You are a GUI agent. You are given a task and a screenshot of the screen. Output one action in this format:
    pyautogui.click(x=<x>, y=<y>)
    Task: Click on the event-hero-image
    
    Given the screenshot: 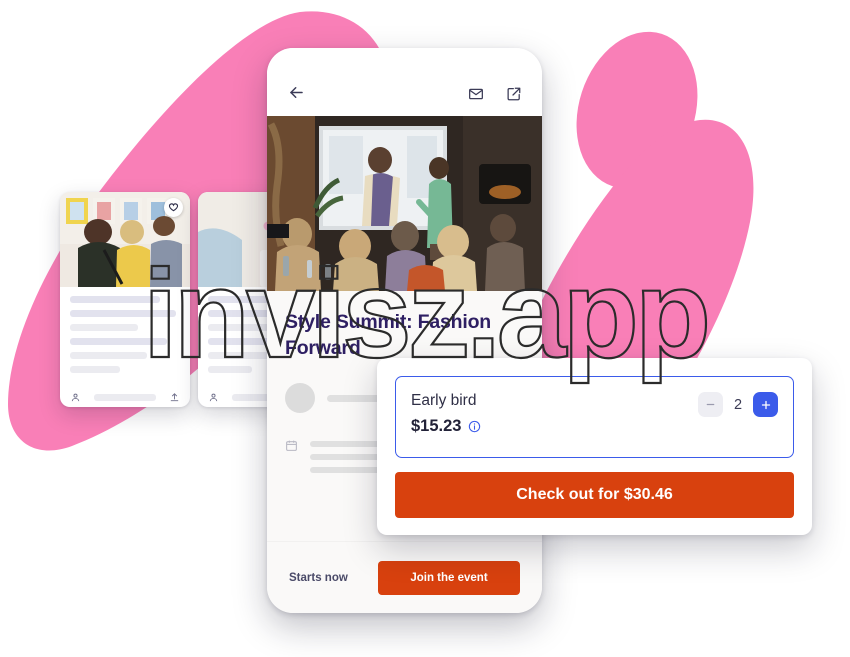 What is the action you would take?
    pyautogui.click(x=404, y=203)
    